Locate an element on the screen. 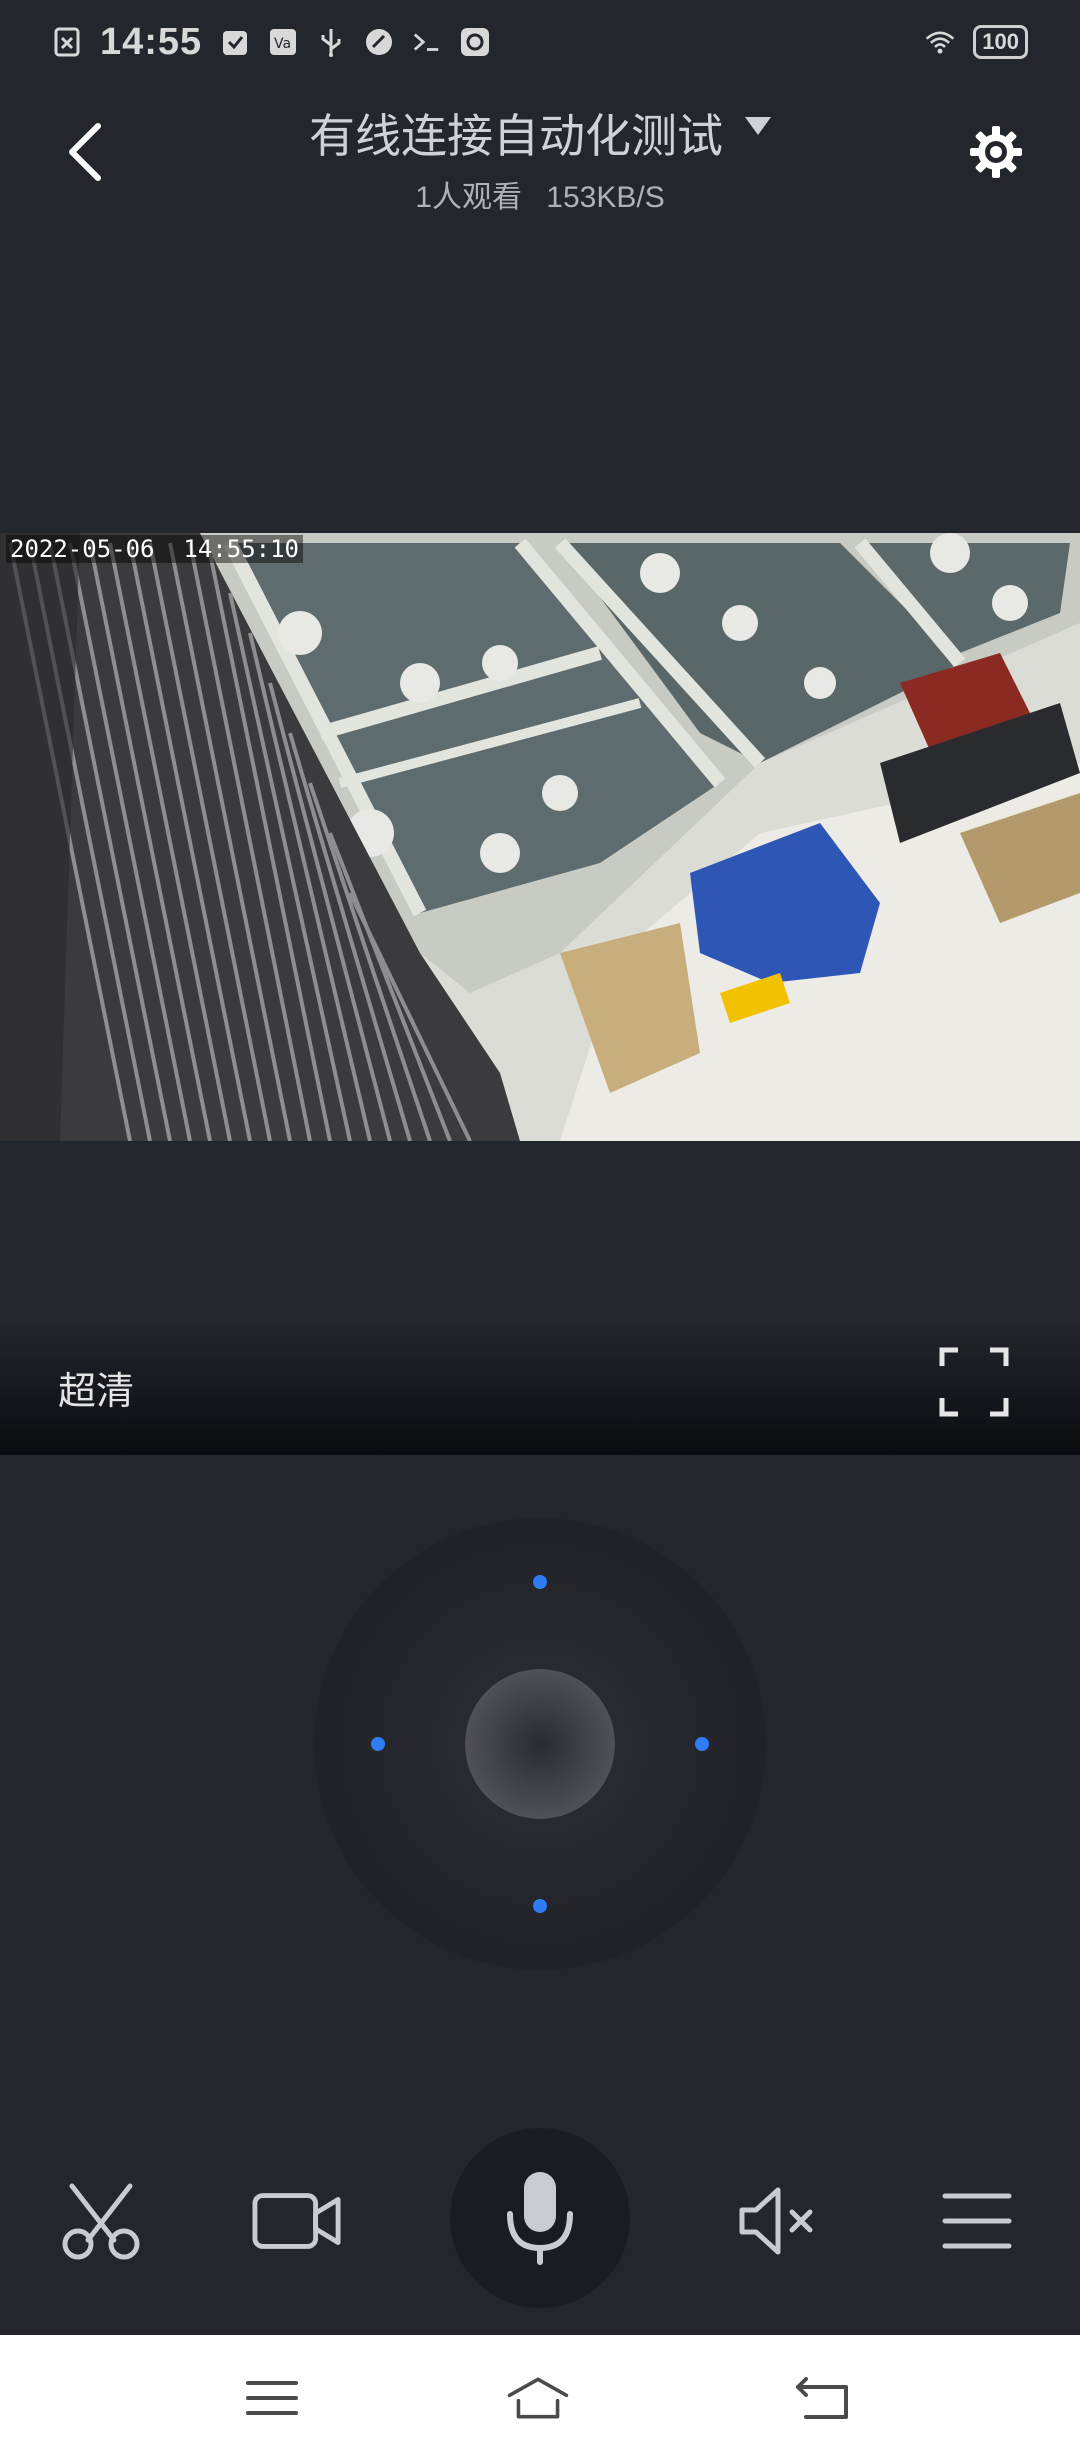  microphone-icon is located at coordinates (540, 2218).